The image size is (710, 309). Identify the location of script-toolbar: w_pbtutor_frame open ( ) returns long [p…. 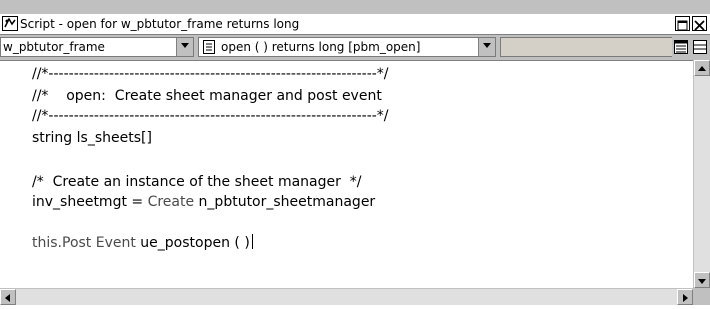
(355, 47).